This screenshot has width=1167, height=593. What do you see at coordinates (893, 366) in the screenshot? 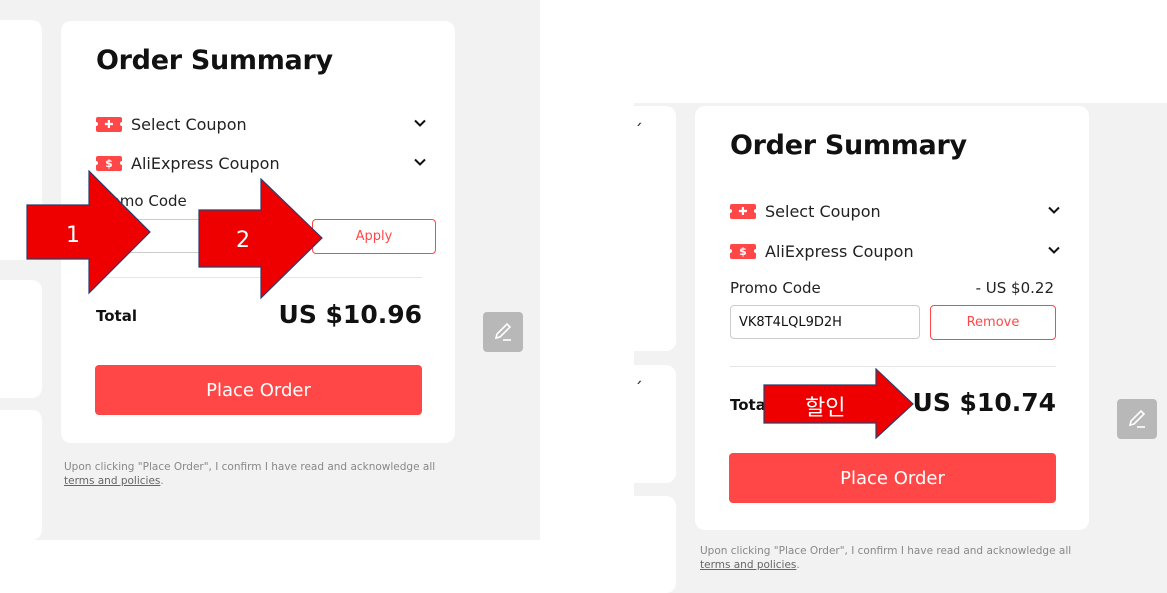
I see `divider` at bounding box center [893, 366].